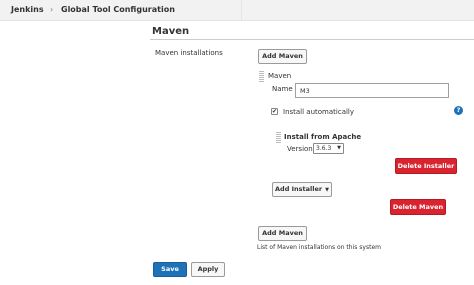 The image size is (474, 285). What do you see at coordinates (319, 112) in the screenshot?
I see `install-automatically-label: Install automatically` at bounding box center [319, 112].